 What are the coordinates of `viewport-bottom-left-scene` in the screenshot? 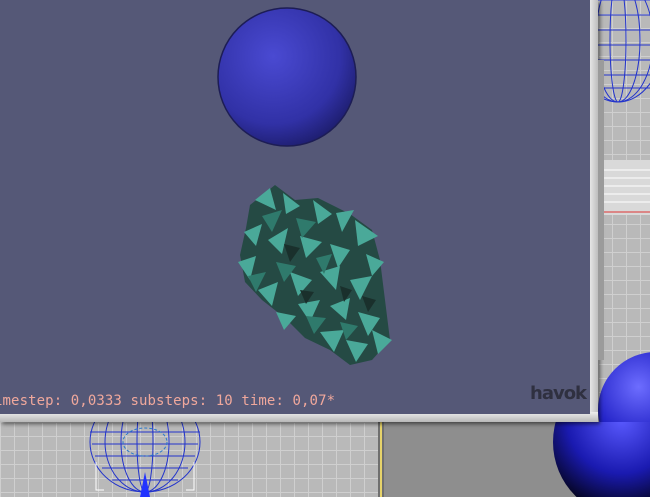 It's located at (145, 459).